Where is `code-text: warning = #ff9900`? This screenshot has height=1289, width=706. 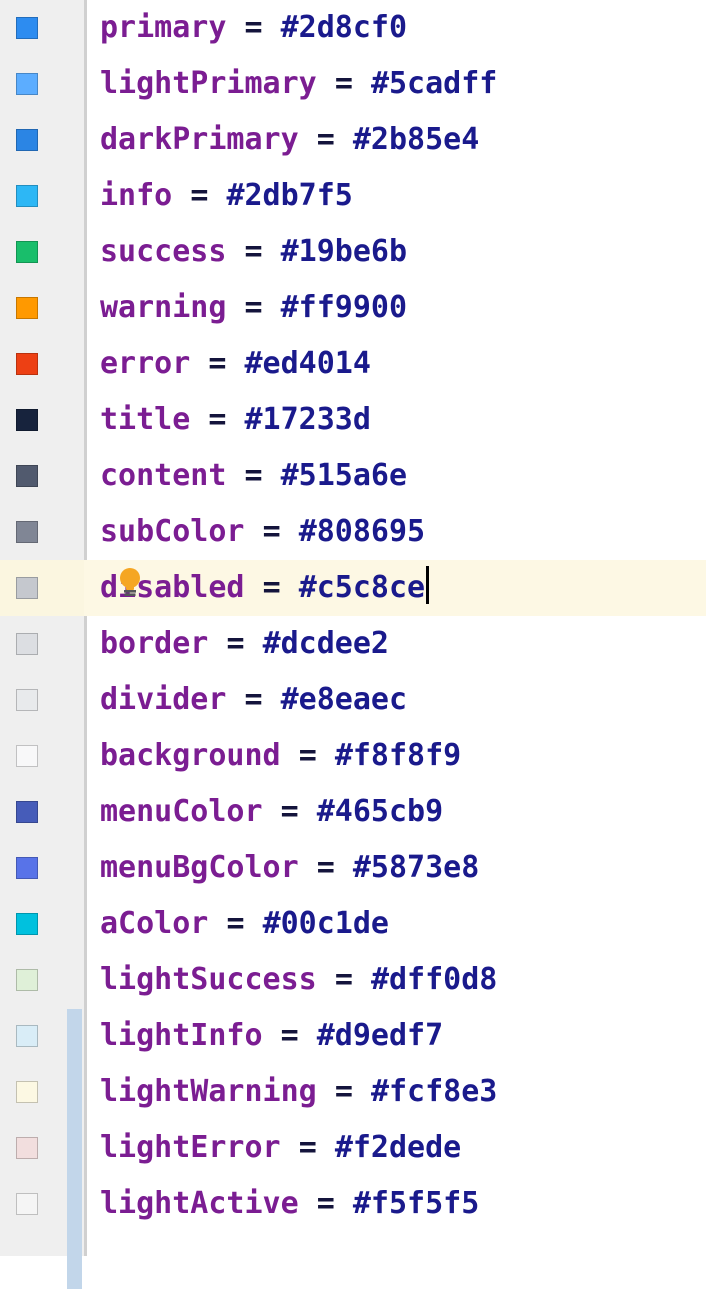 code-text: warning = #ff9900 is located at coordinates (253, 308).